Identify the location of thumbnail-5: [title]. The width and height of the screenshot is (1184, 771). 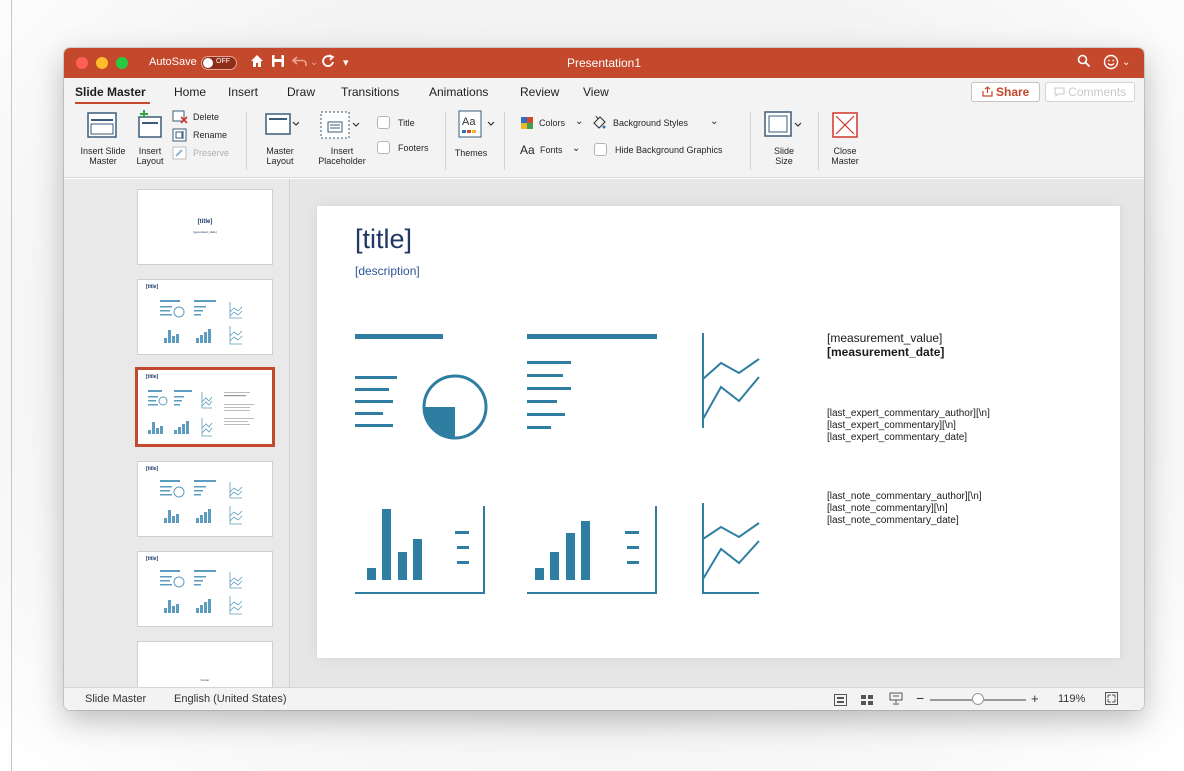
(205, 589).